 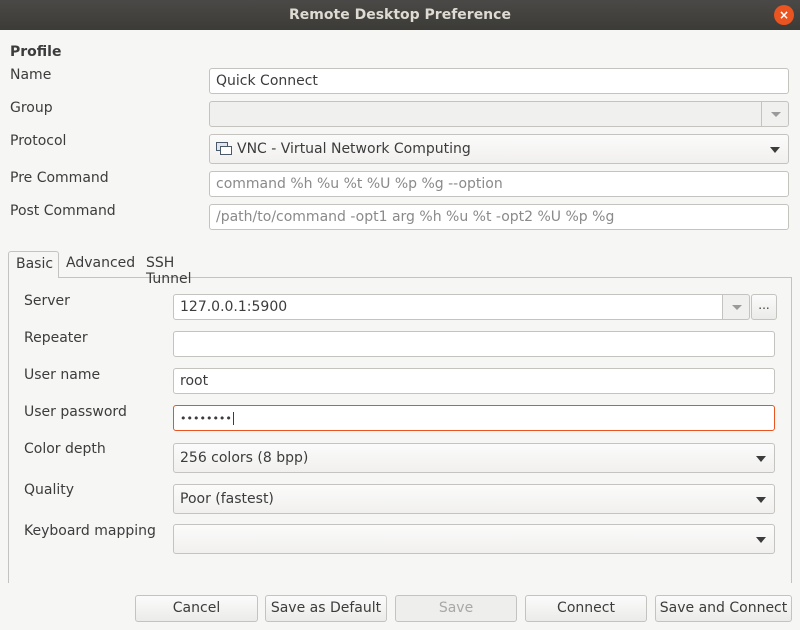 I want to click on title-bar: Remote Desktop Preference ×, so click(x=400, y=15).